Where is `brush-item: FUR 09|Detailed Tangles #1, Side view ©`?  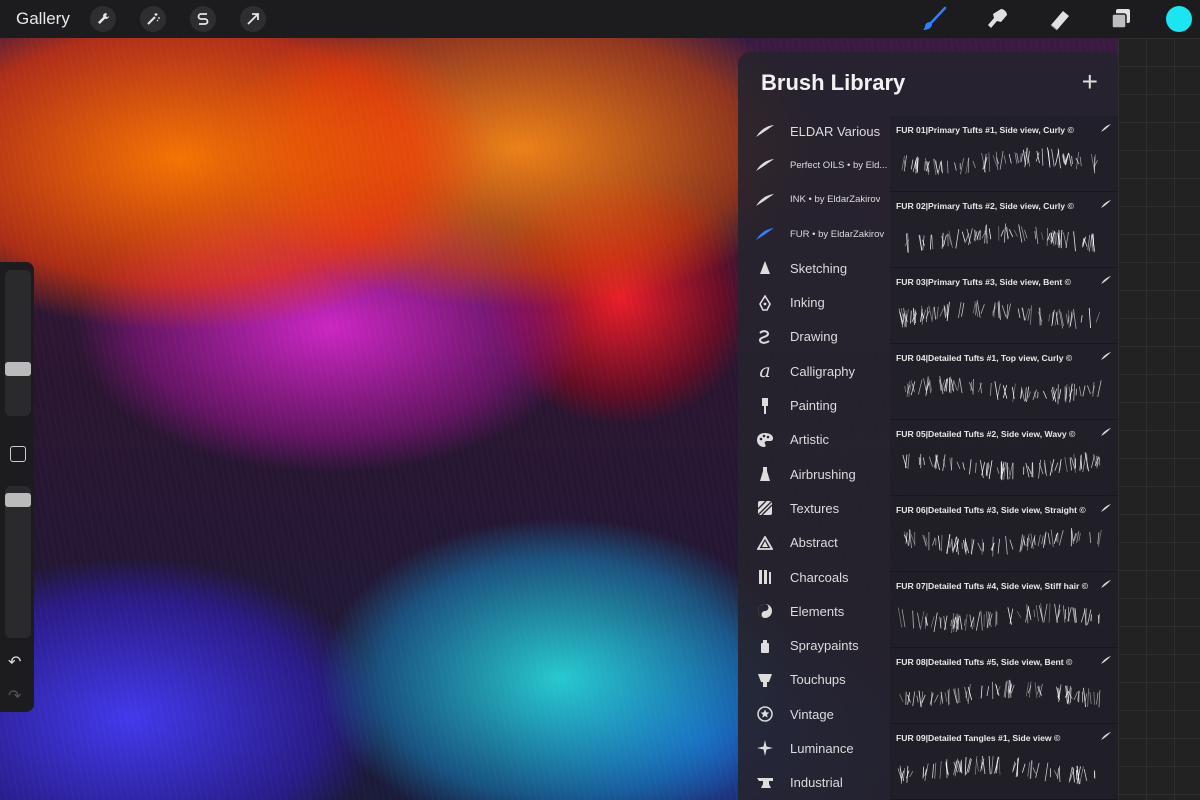 brush-item: FUR 09|Detailed Tangles #1, Side view © is located at coordinates (1004, 762).